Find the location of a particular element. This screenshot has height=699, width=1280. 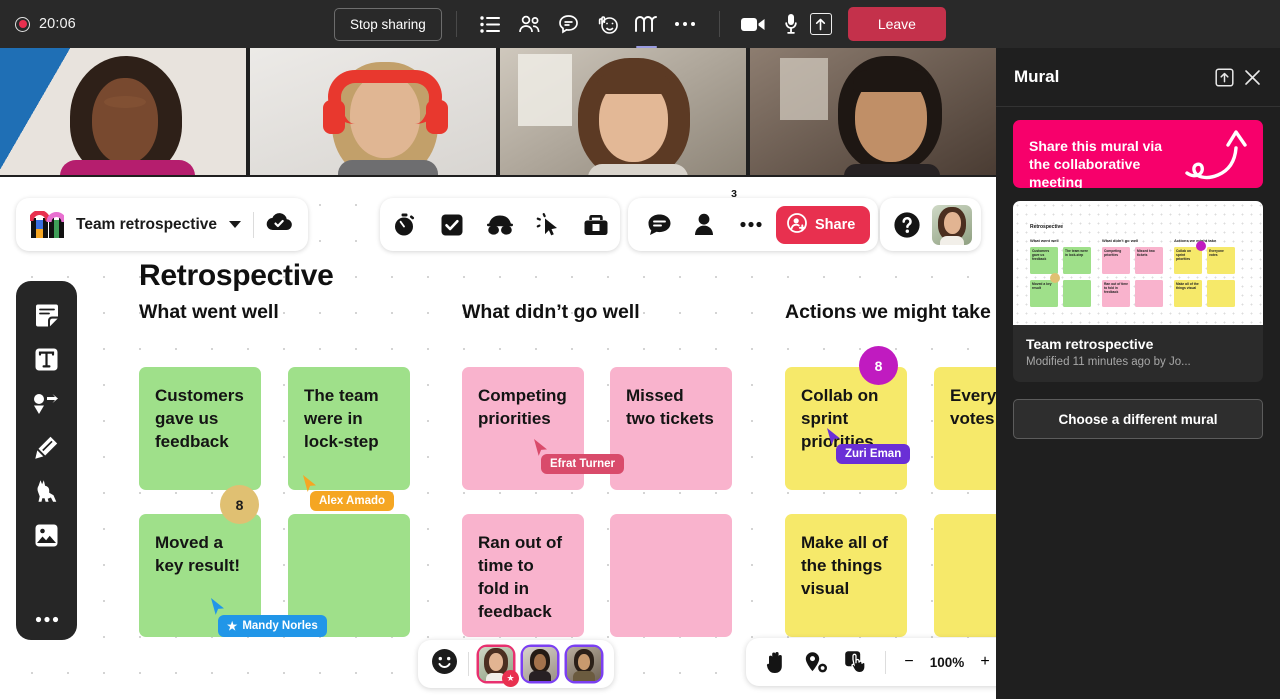

sticky-note-tool is located at coordinates (47, 316).